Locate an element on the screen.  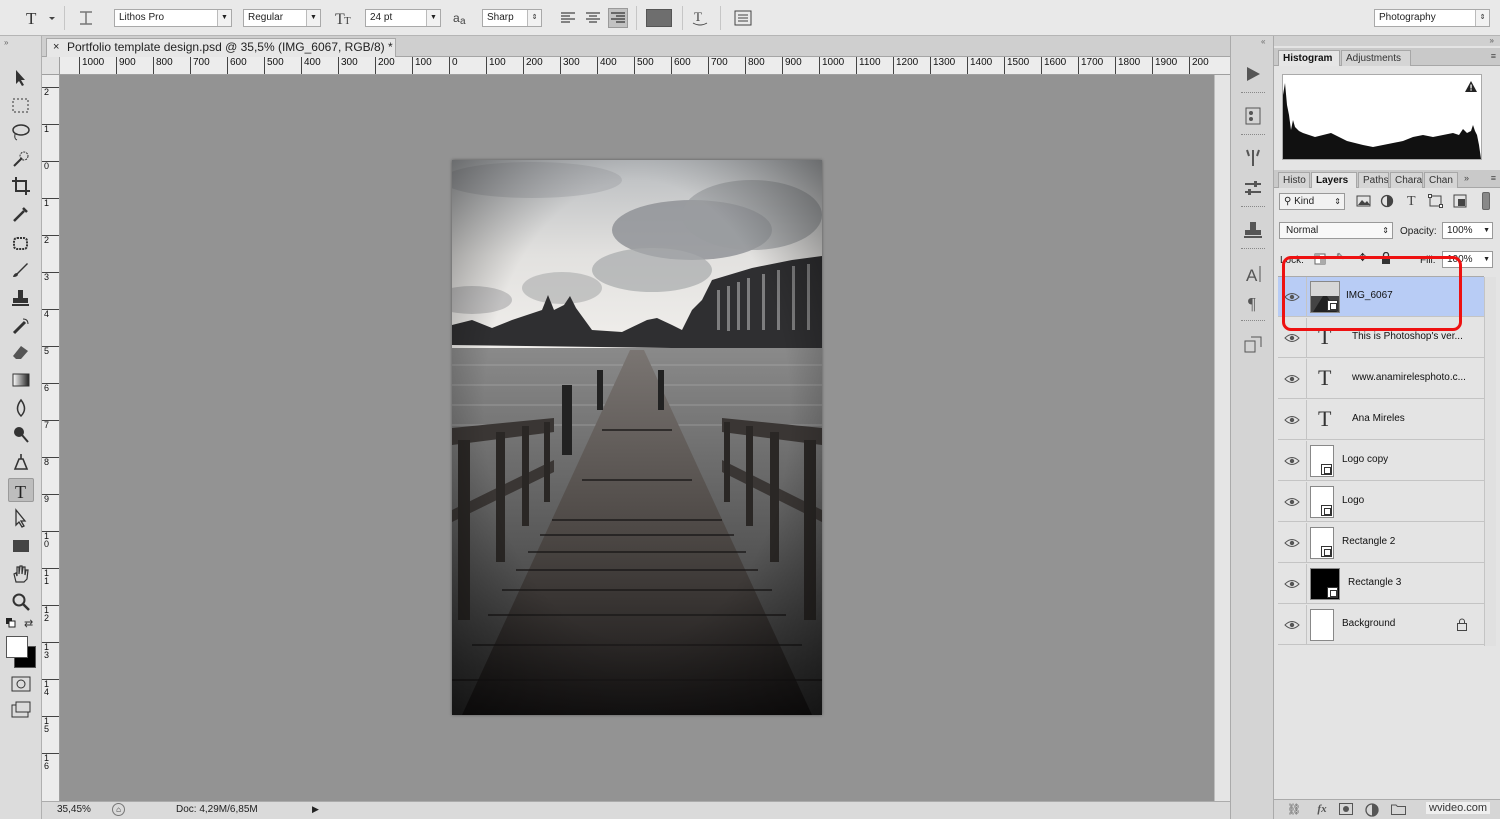
ruler-origin is located at coordinates (51, 66).